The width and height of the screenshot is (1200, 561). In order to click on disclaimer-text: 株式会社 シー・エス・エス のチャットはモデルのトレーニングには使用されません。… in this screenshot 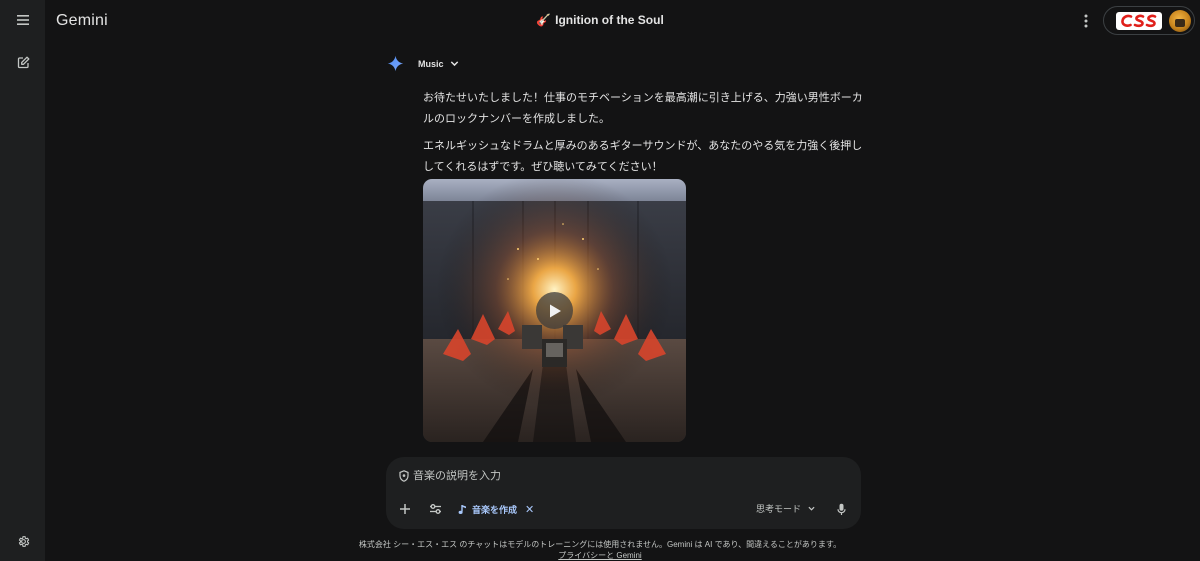, I will do `click(600, 544)`.